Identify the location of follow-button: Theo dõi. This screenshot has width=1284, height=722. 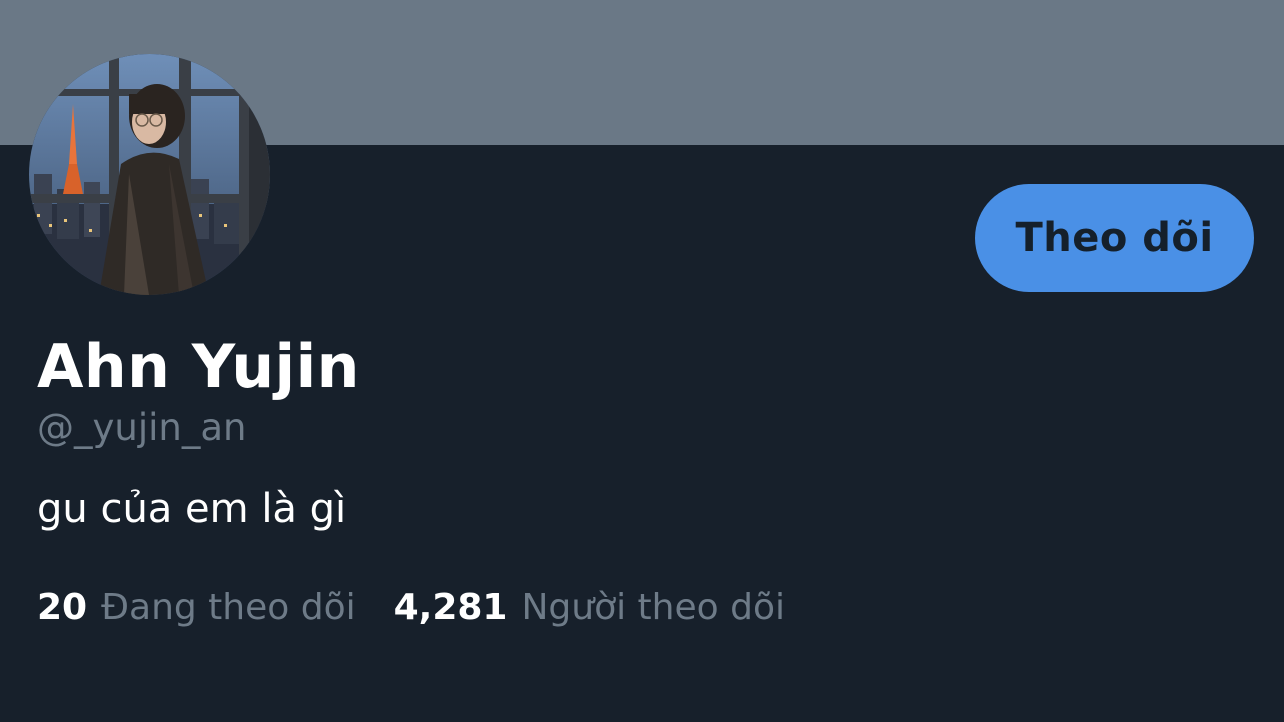
(1114, 238).